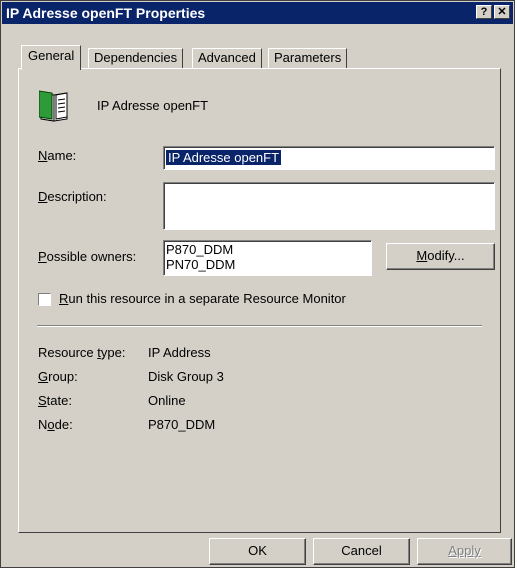 The height and width of the screenshot is (570, 517). I want to click on window-title: IP Adresse openFT Properties, so click(106, 13).